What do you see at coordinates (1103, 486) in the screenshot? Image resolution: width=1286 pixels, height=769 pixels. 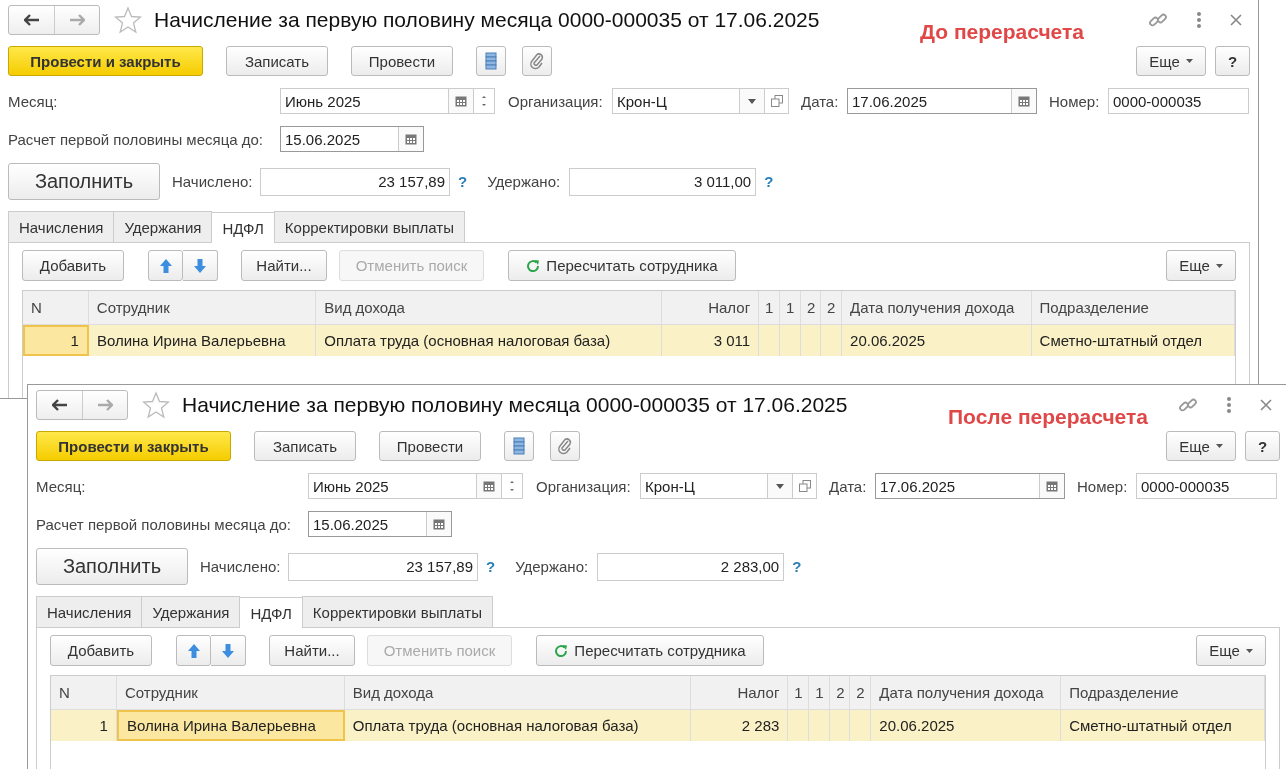 I see `field-label: Номер:` at bounding box center [1103, 486].